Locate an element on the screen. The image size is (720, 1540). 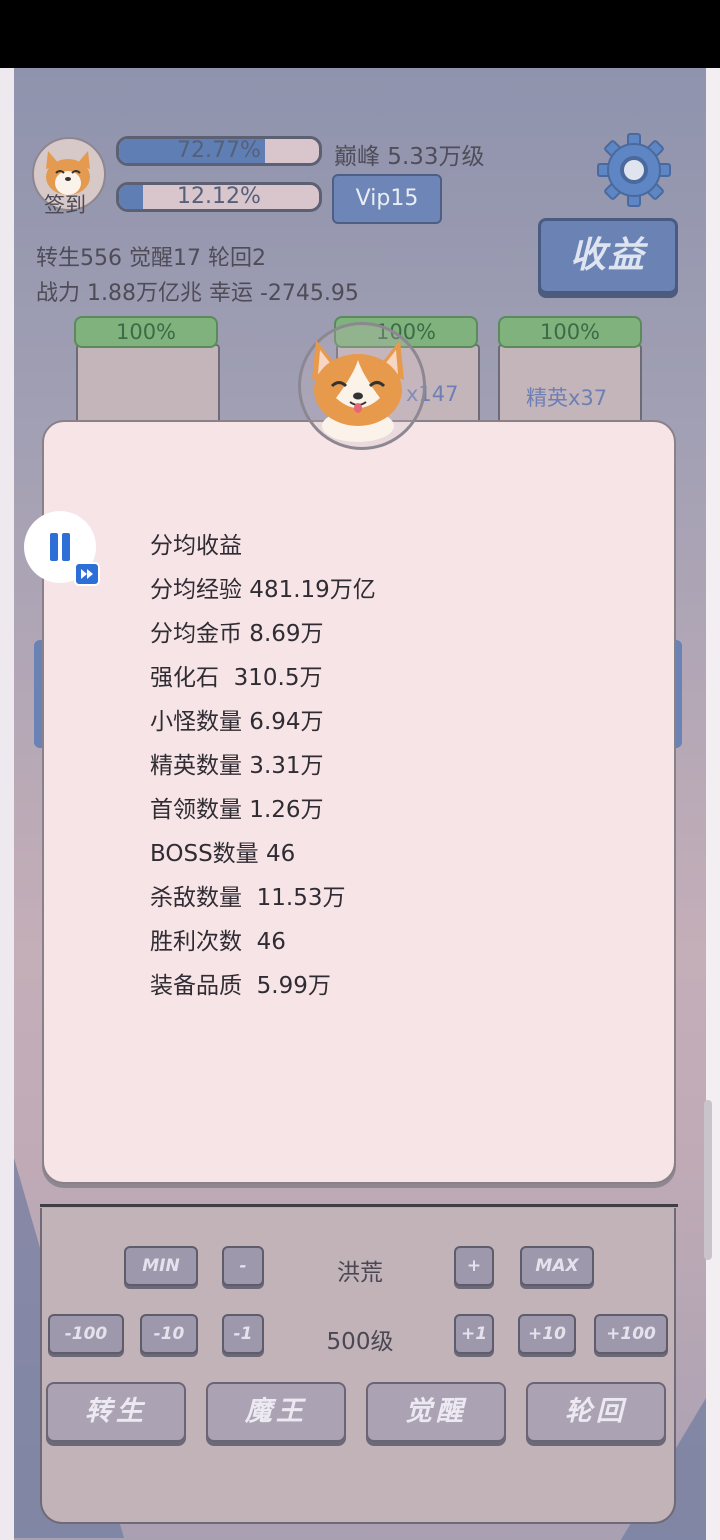
status-bar is located at coordinates (360, 34).